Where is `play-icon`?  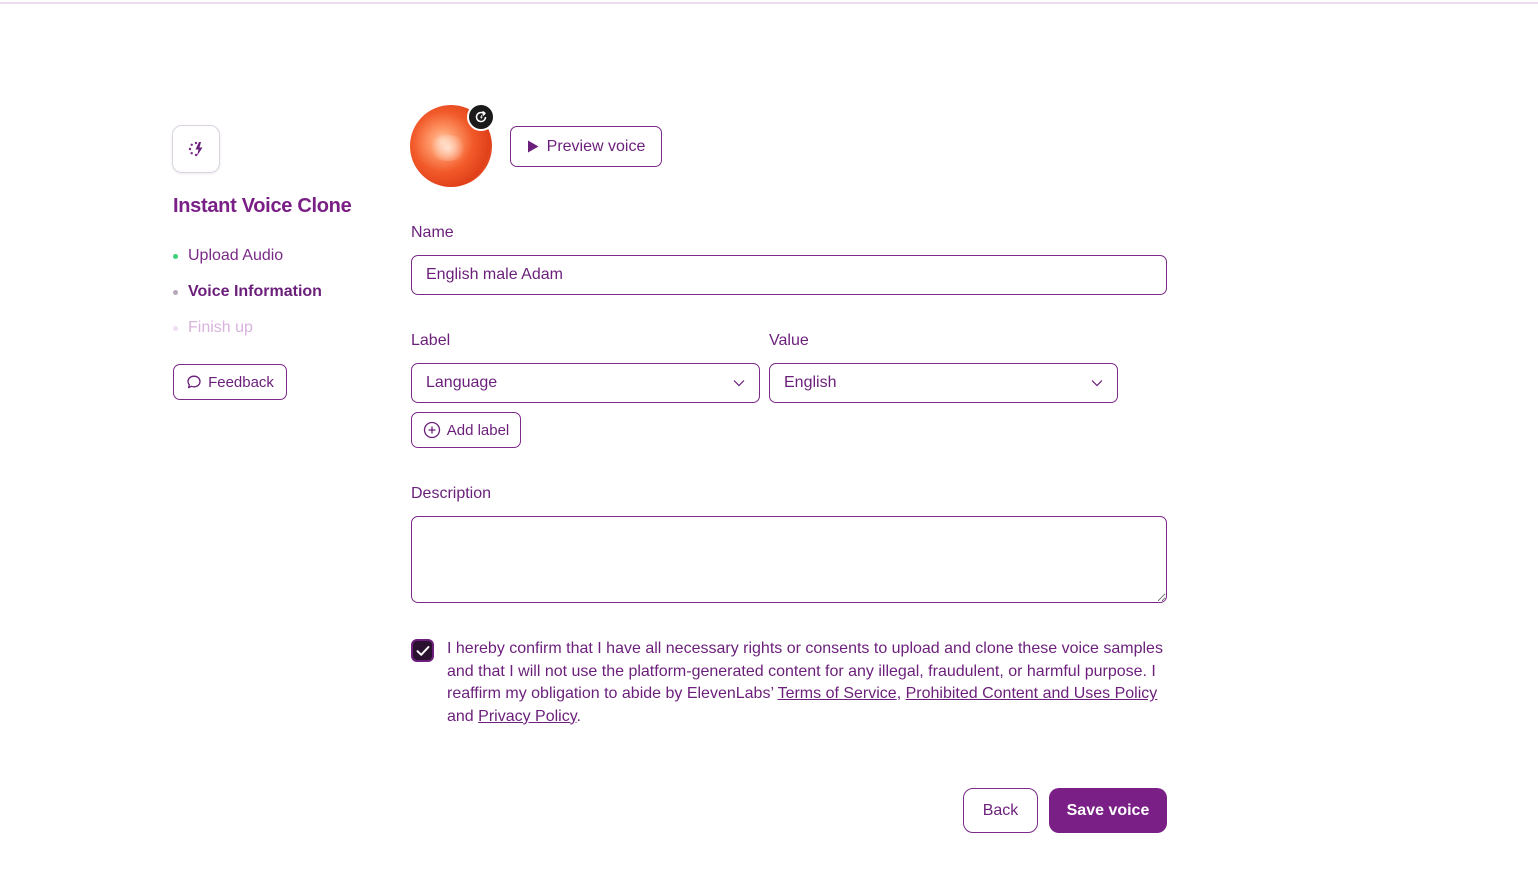 play-icon is located at coordinates (533, 146).